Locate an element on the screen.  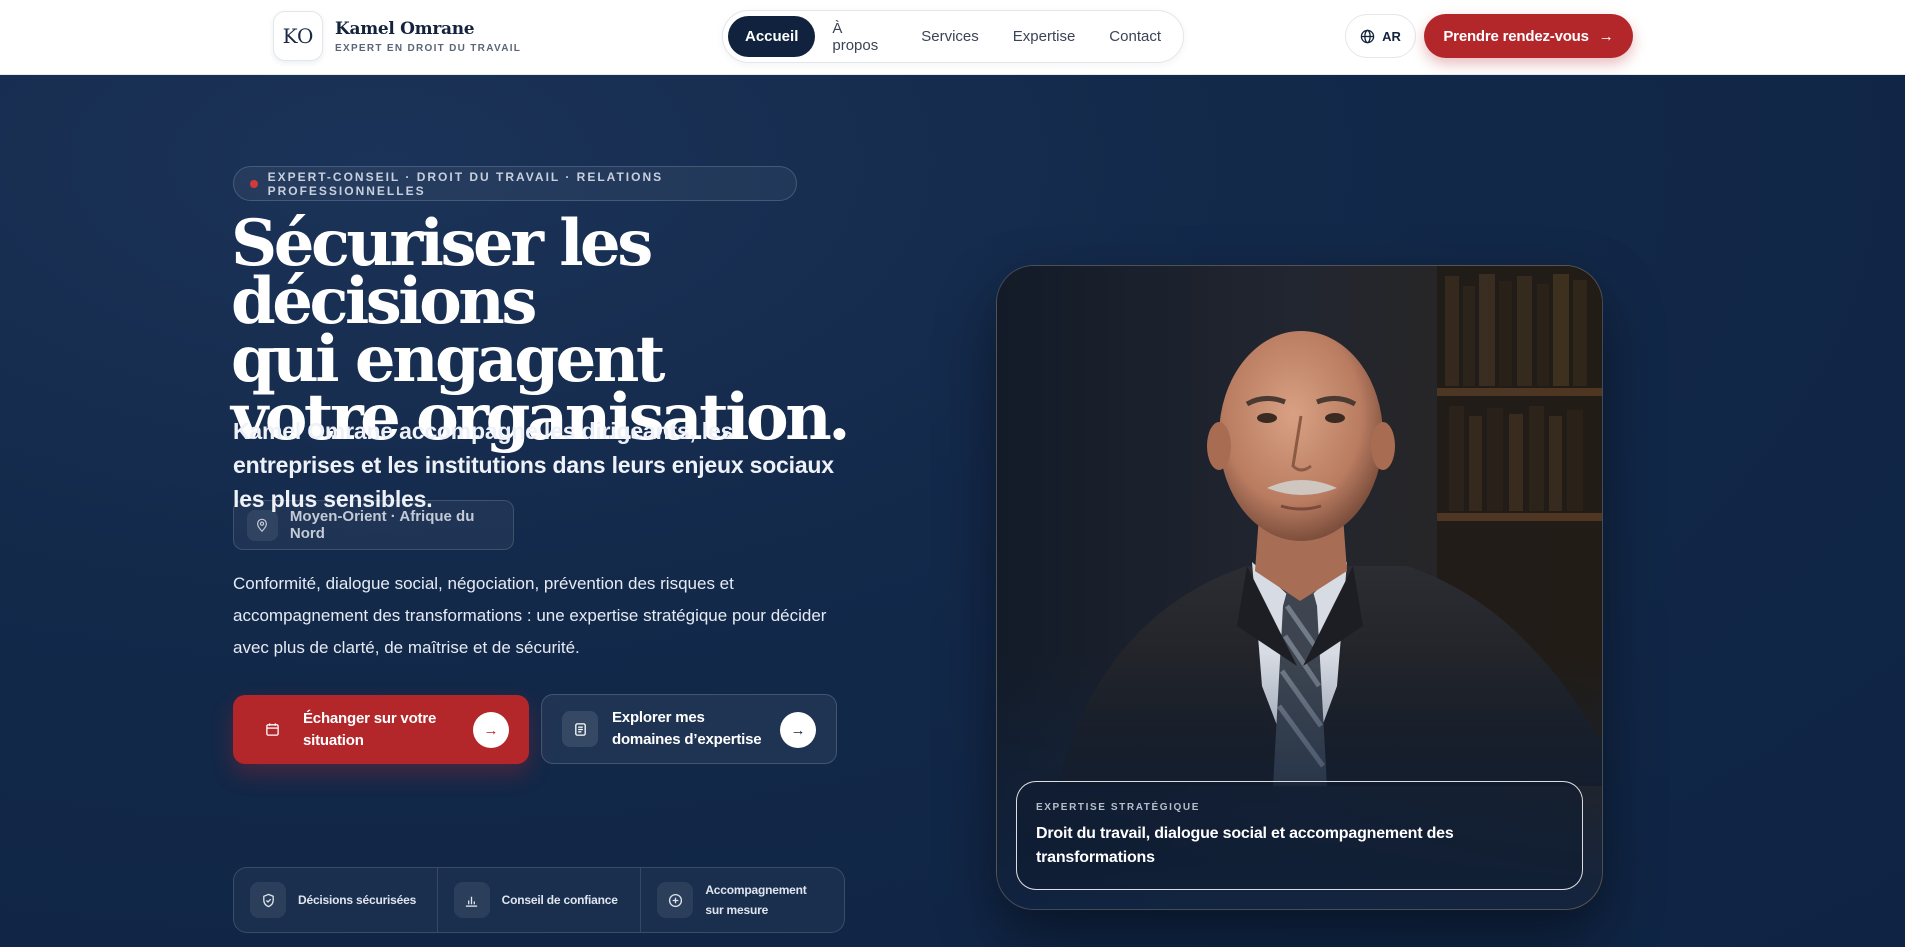
feature-label: Accompagnement sur mesure is located at coordinates (756, 900).